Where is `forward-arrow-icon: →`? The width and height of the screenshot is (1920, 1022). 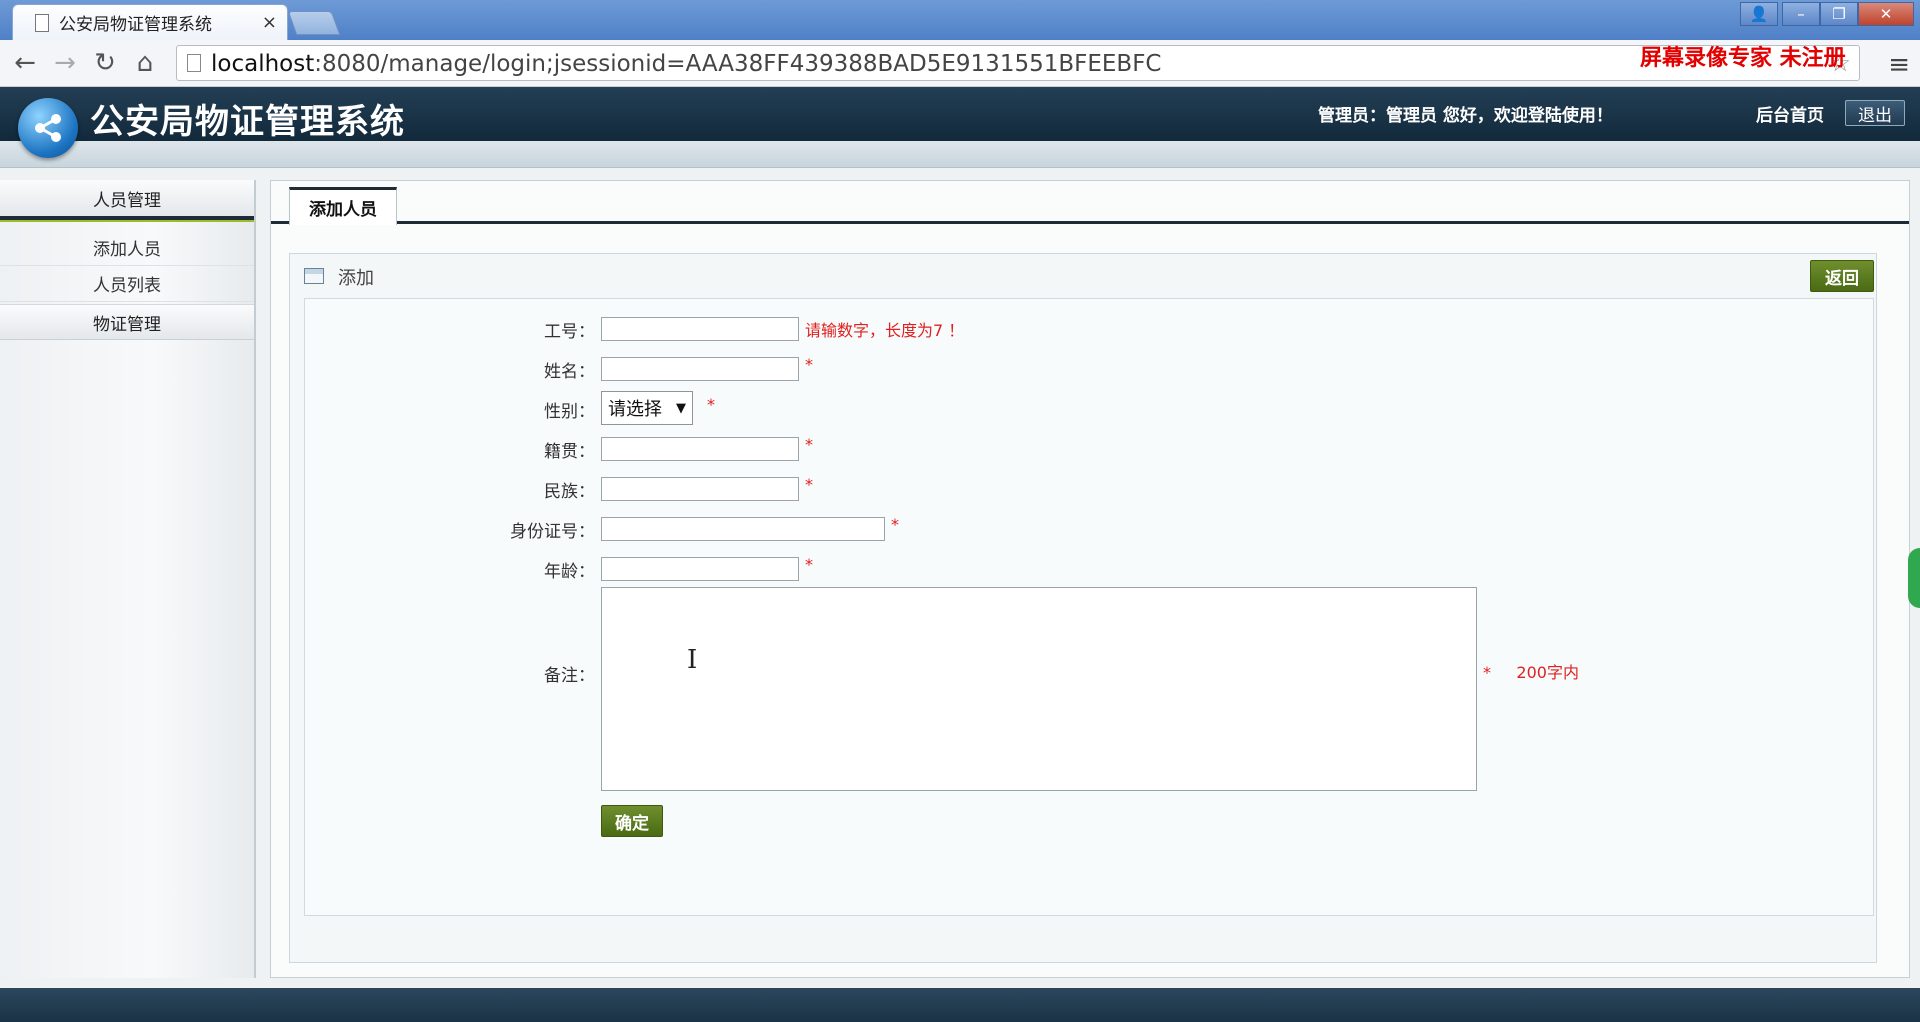 forward-arrow-icon: → is located at coordinates (65, 63).